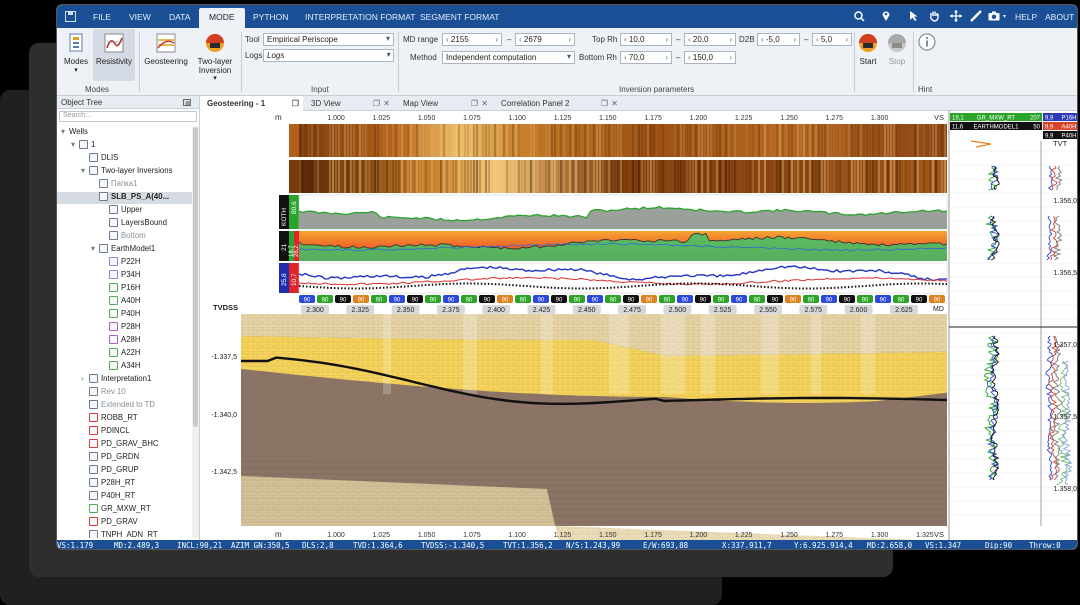 The image size is (1080, 605). Describe the element at coordinates (83, 146) in the screenshot. I see `tree-item: ▾ 1` at that location.